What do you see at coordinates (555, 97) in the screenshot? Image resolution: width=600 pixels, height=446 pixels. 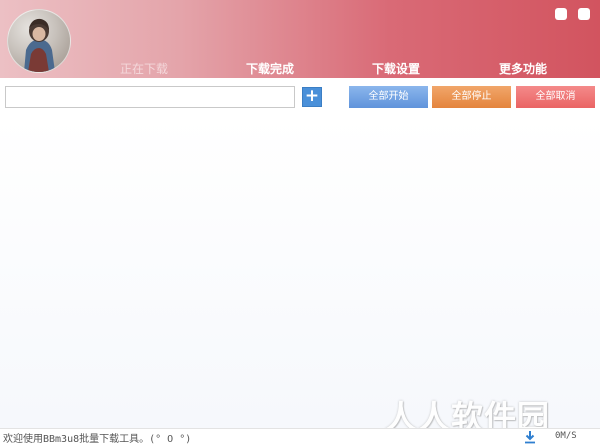 I see `cancel-all-button: 全部取消` at bounding box center [555, 97].